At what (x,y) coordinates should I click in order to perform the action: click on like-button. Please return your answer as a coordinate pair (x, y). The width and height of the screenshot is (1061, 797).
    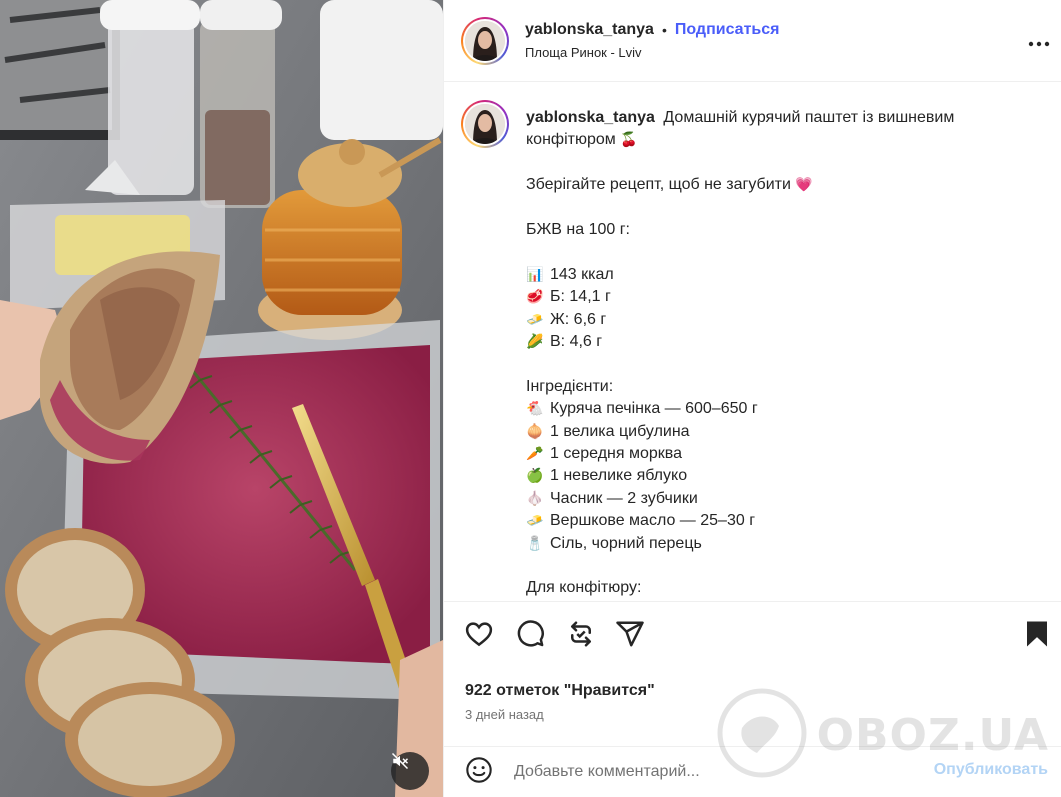
    Looking at the image, I should click on (479, 634).